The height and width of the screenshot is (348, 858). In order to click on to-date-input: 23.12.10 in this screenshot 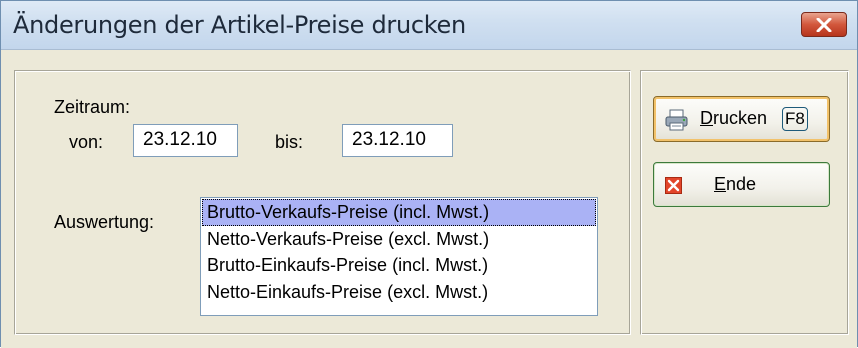, I will do `click(397, 140)`.